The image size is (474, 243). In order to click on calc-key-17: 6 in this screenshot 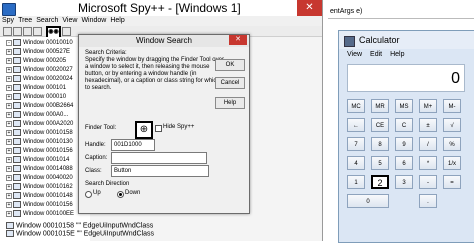, I will do `click(404, 163)`.